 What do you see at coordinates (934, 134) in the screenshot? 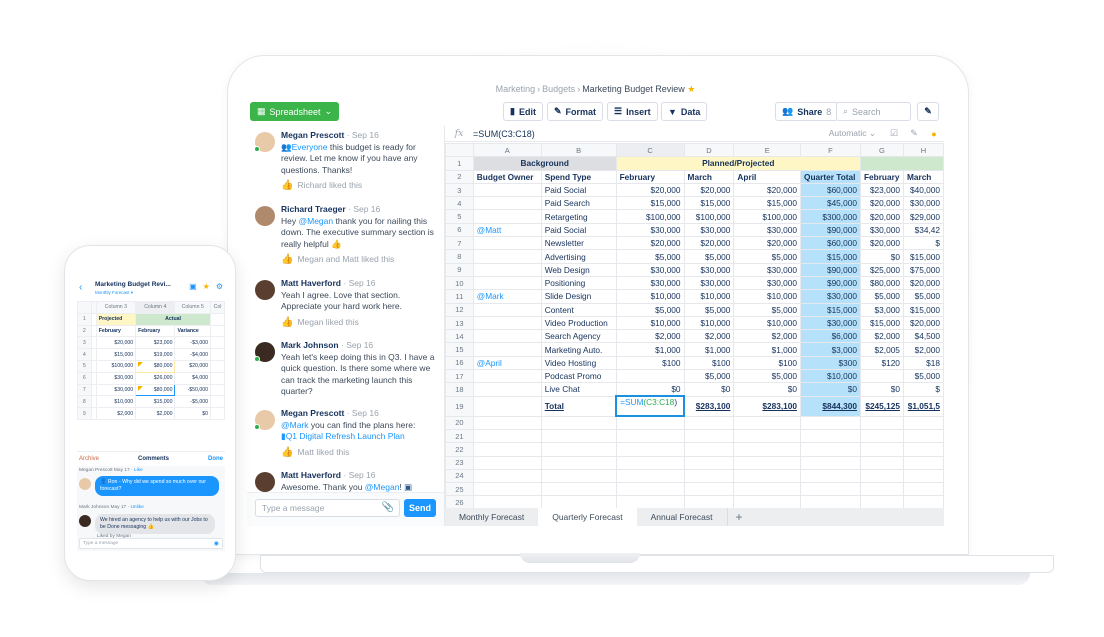
I see `add-comment-icon: ●` at bounding box center [934, 134].